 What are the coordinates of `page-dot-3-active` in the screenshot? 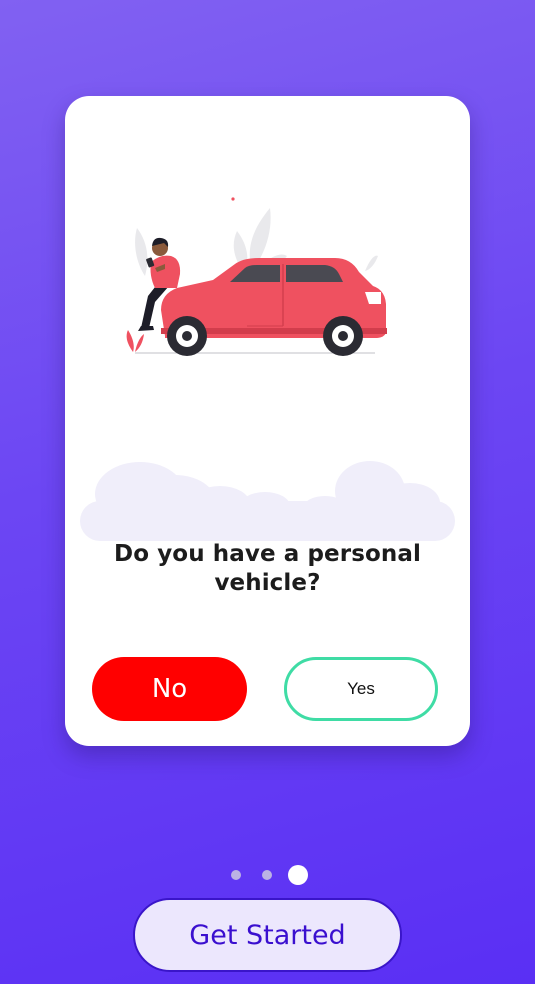 It's located at (298, 875).